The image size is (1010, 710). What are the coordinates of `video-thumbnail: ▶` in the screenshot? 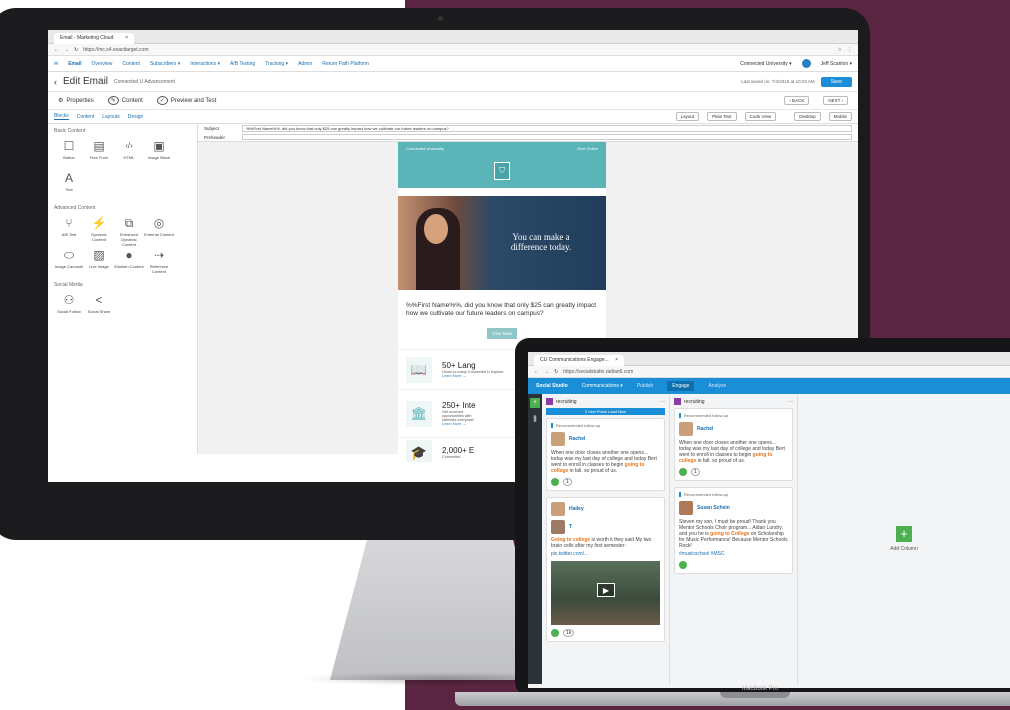 It's located at (605, 593).